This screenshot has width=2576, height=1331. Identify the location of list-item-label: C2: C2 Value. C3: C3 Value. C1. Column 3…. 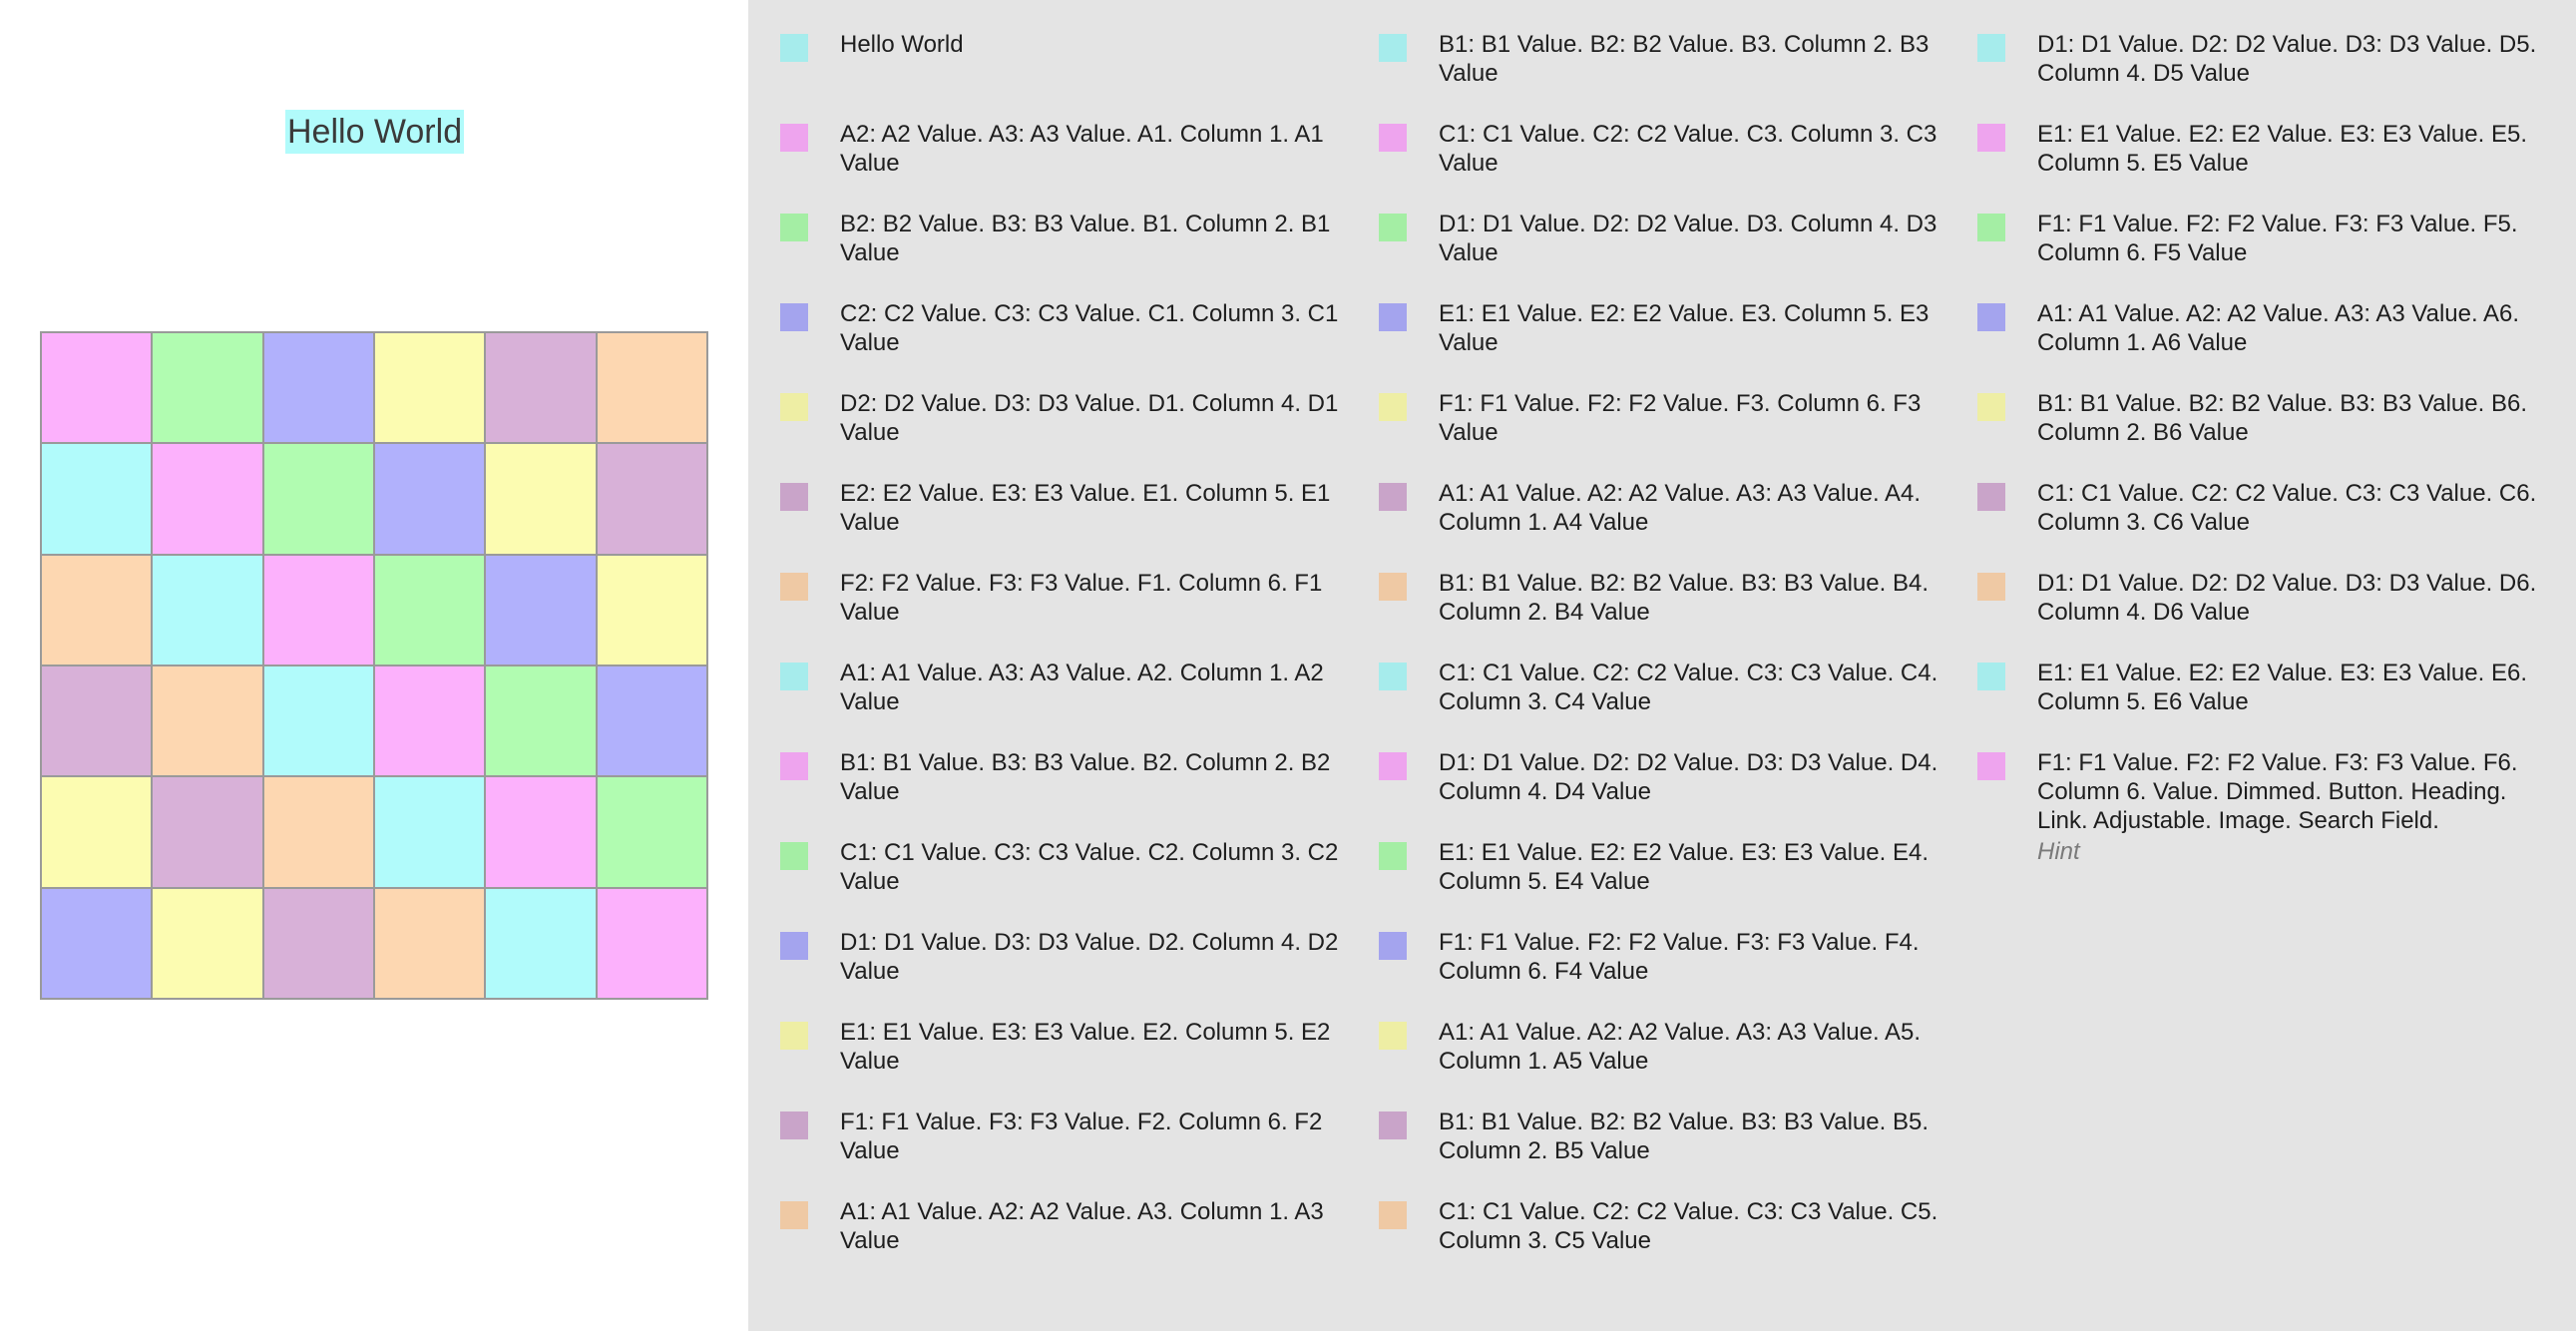
(1089, 328).